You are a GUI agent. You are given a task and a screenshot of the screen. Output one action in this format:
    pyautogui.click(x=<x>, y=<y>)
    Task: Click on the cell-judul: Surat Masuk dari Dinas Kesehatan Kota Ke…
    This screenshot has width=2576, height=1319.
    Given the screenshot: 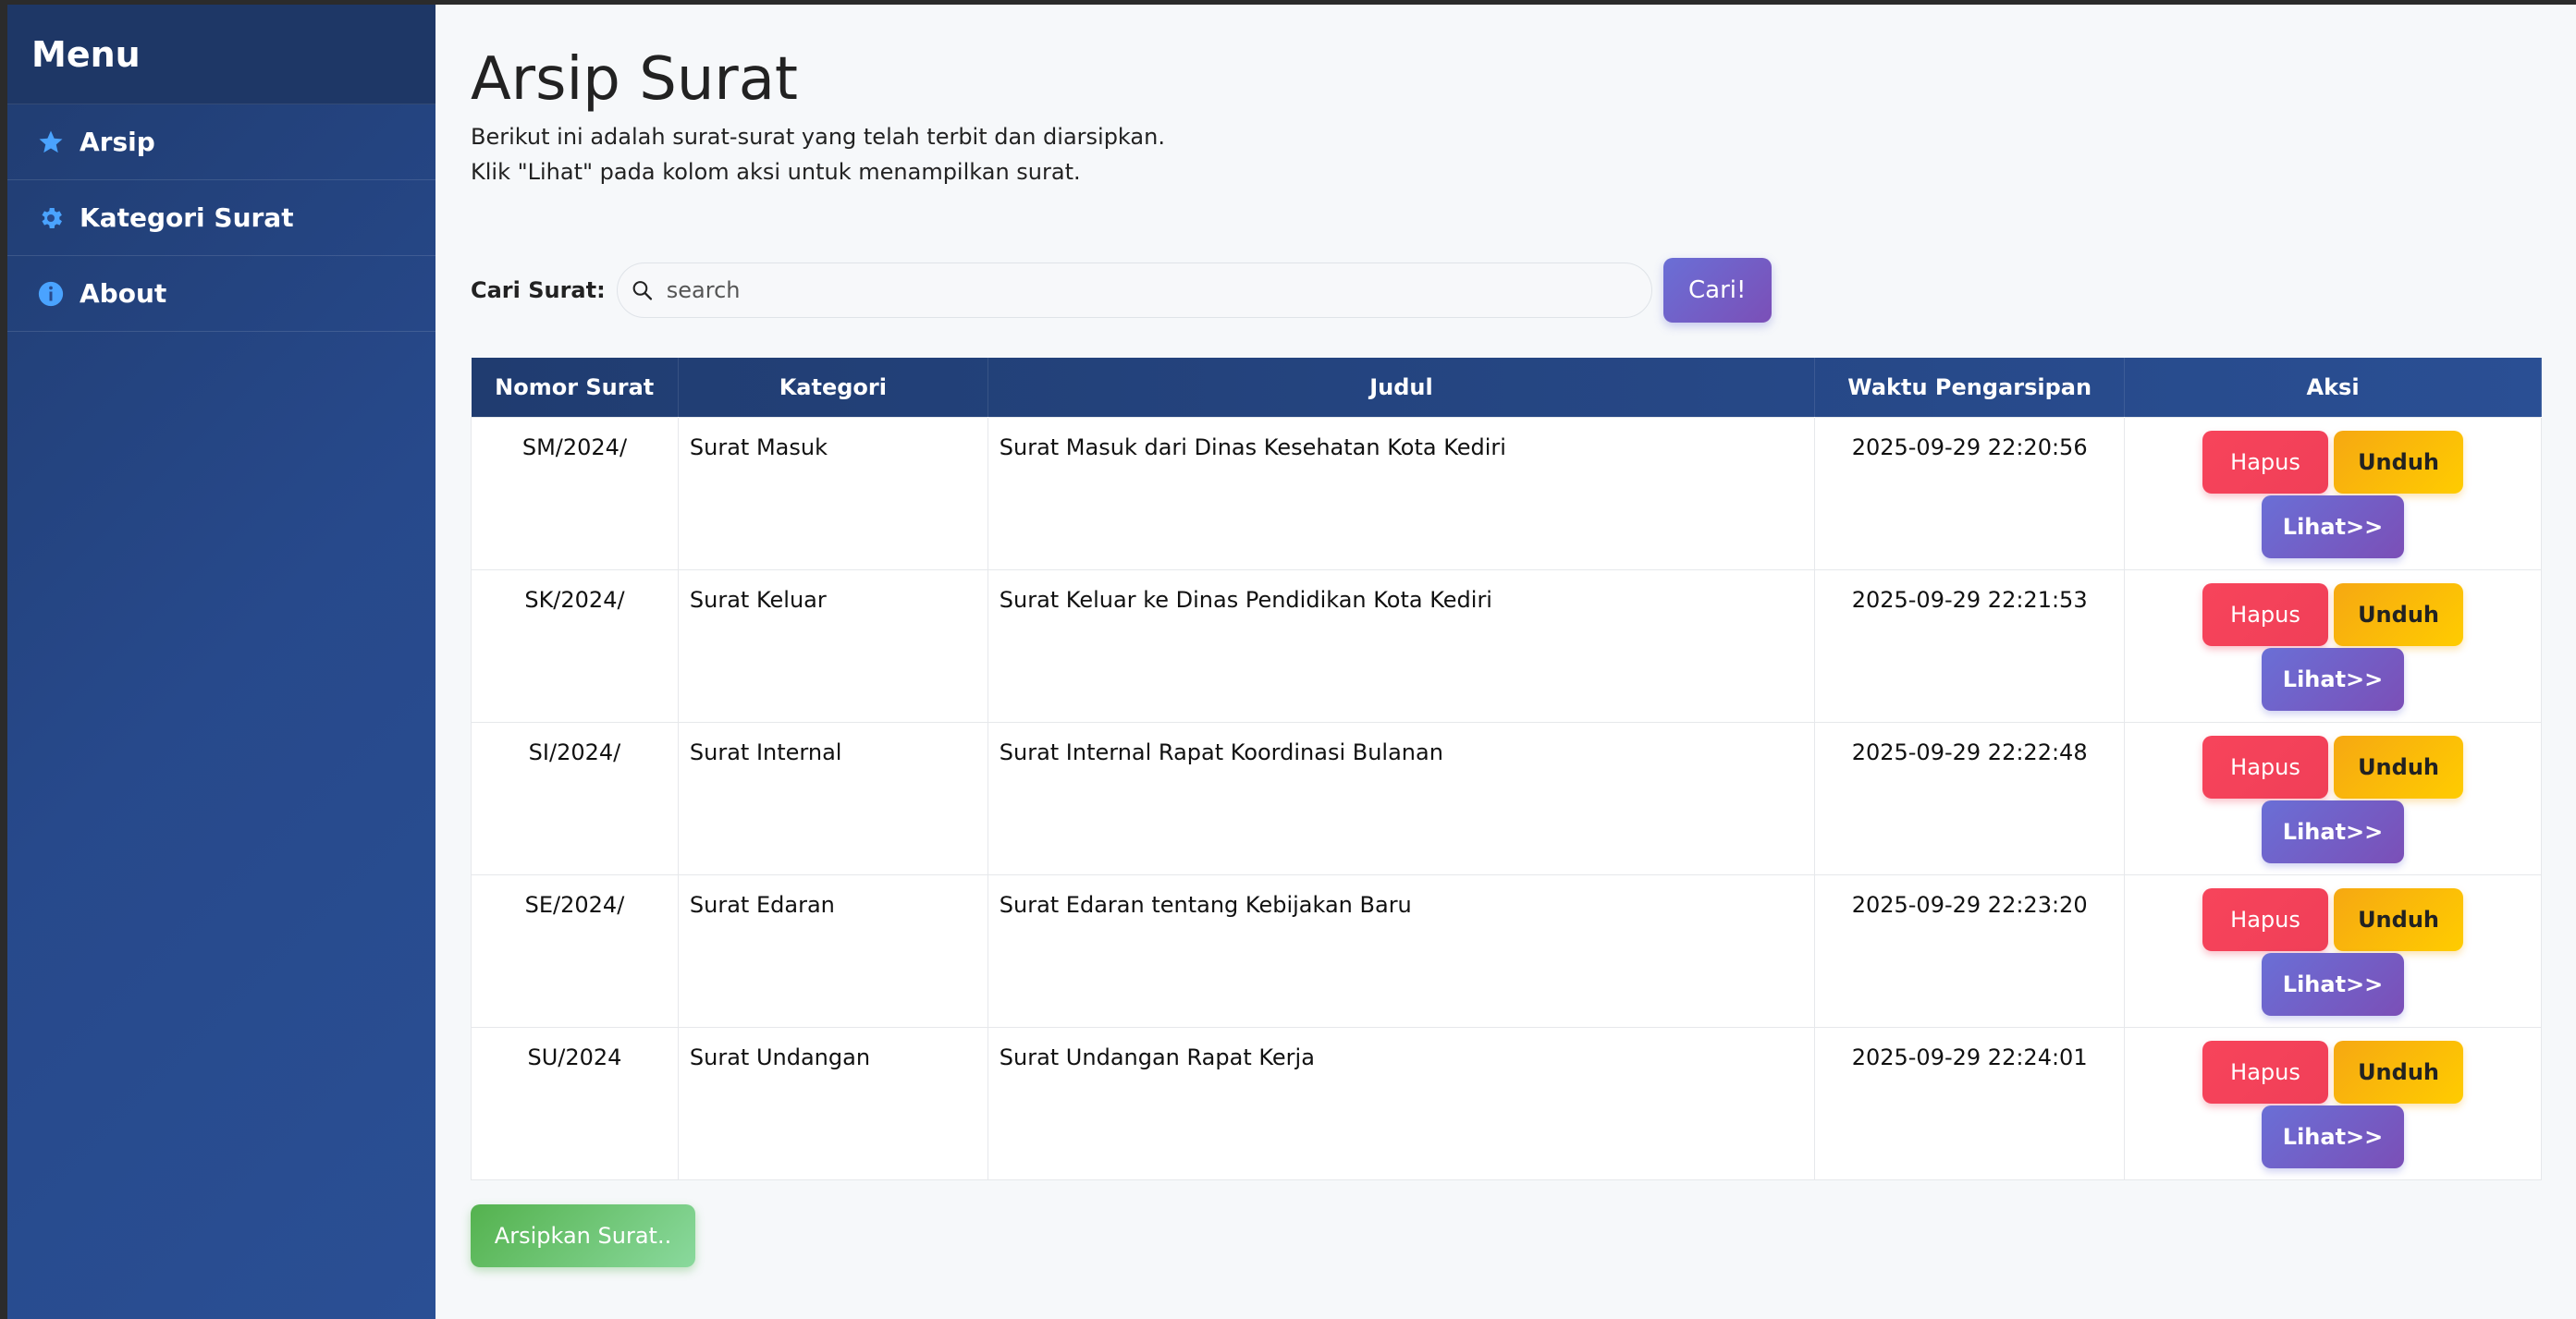 What is the action you would take?
    pyautogui.click(x=1402, y=493)
    